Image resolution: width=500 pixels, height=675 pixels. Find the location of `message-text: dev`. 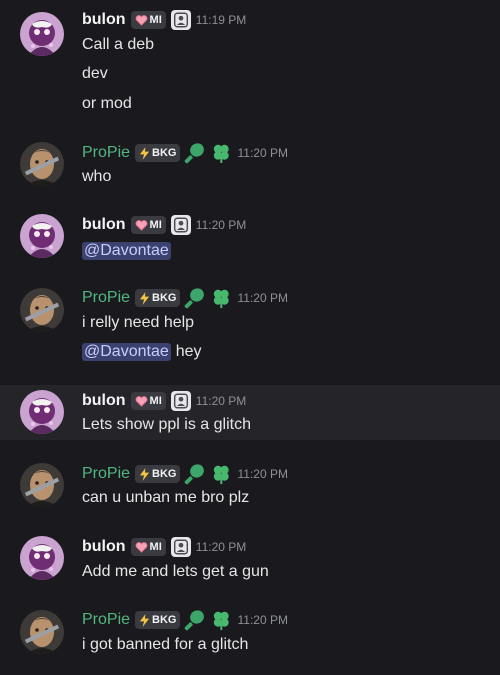

message-text: dev is located at coordinates (95, 73).